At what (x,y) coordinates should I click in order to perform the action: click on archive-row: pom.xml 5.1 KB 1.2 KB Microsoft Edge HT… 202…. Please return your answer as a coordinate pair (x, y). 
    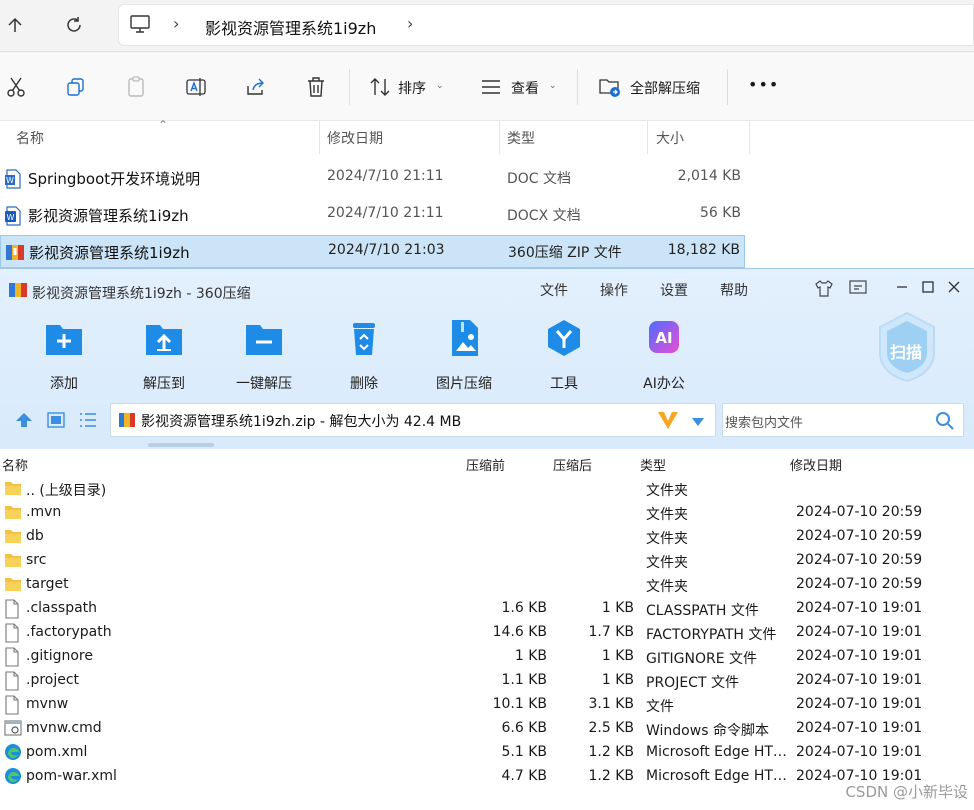
    Looking at the image, I should click on (487, 753).